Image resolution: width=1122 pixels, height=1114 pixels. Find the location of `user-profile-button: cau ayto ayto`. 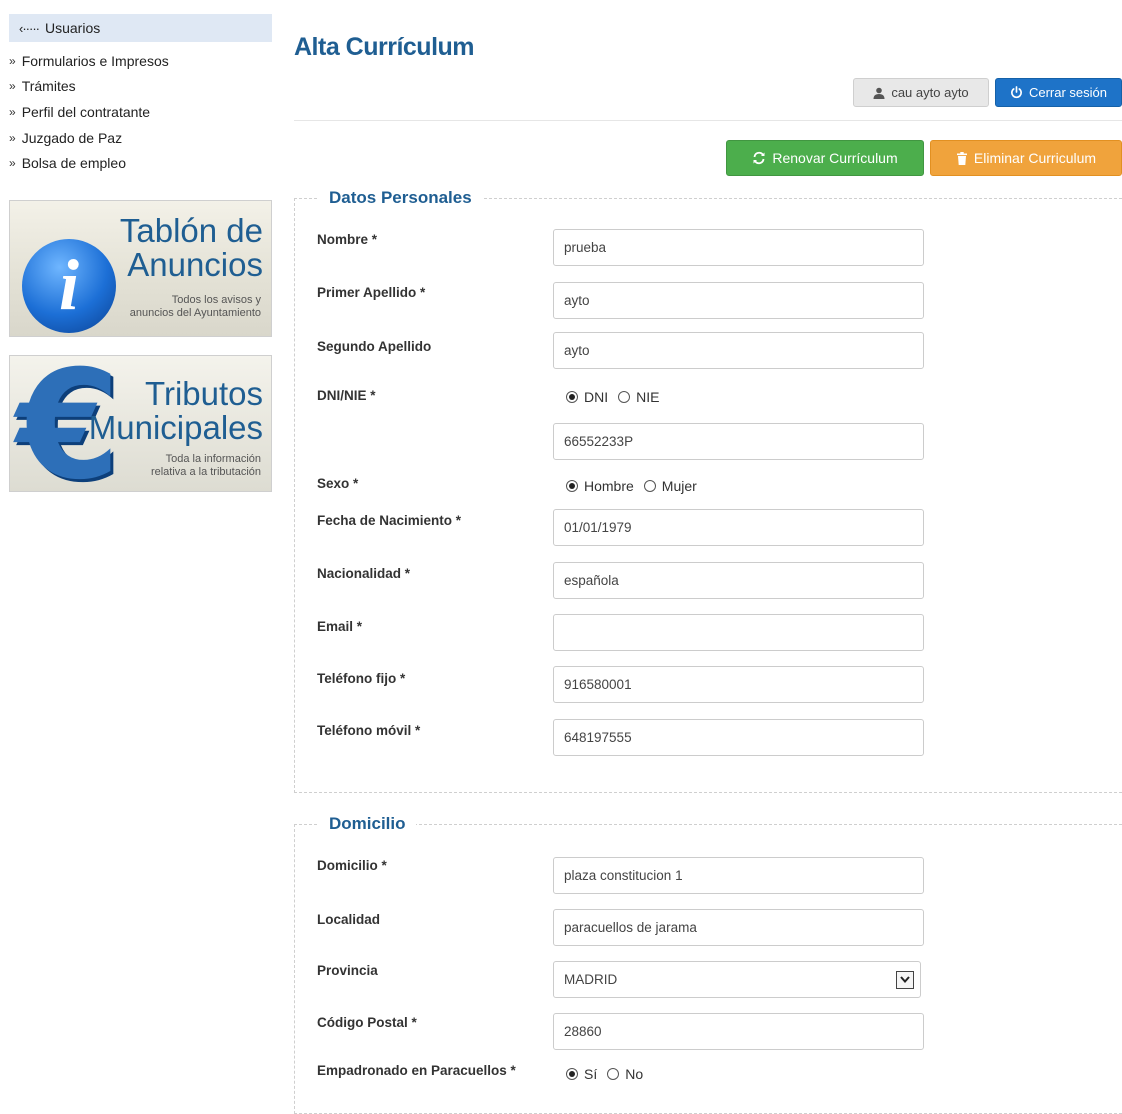

user-profile-button: cau ayto ayto is located at coordinates (921, 92).